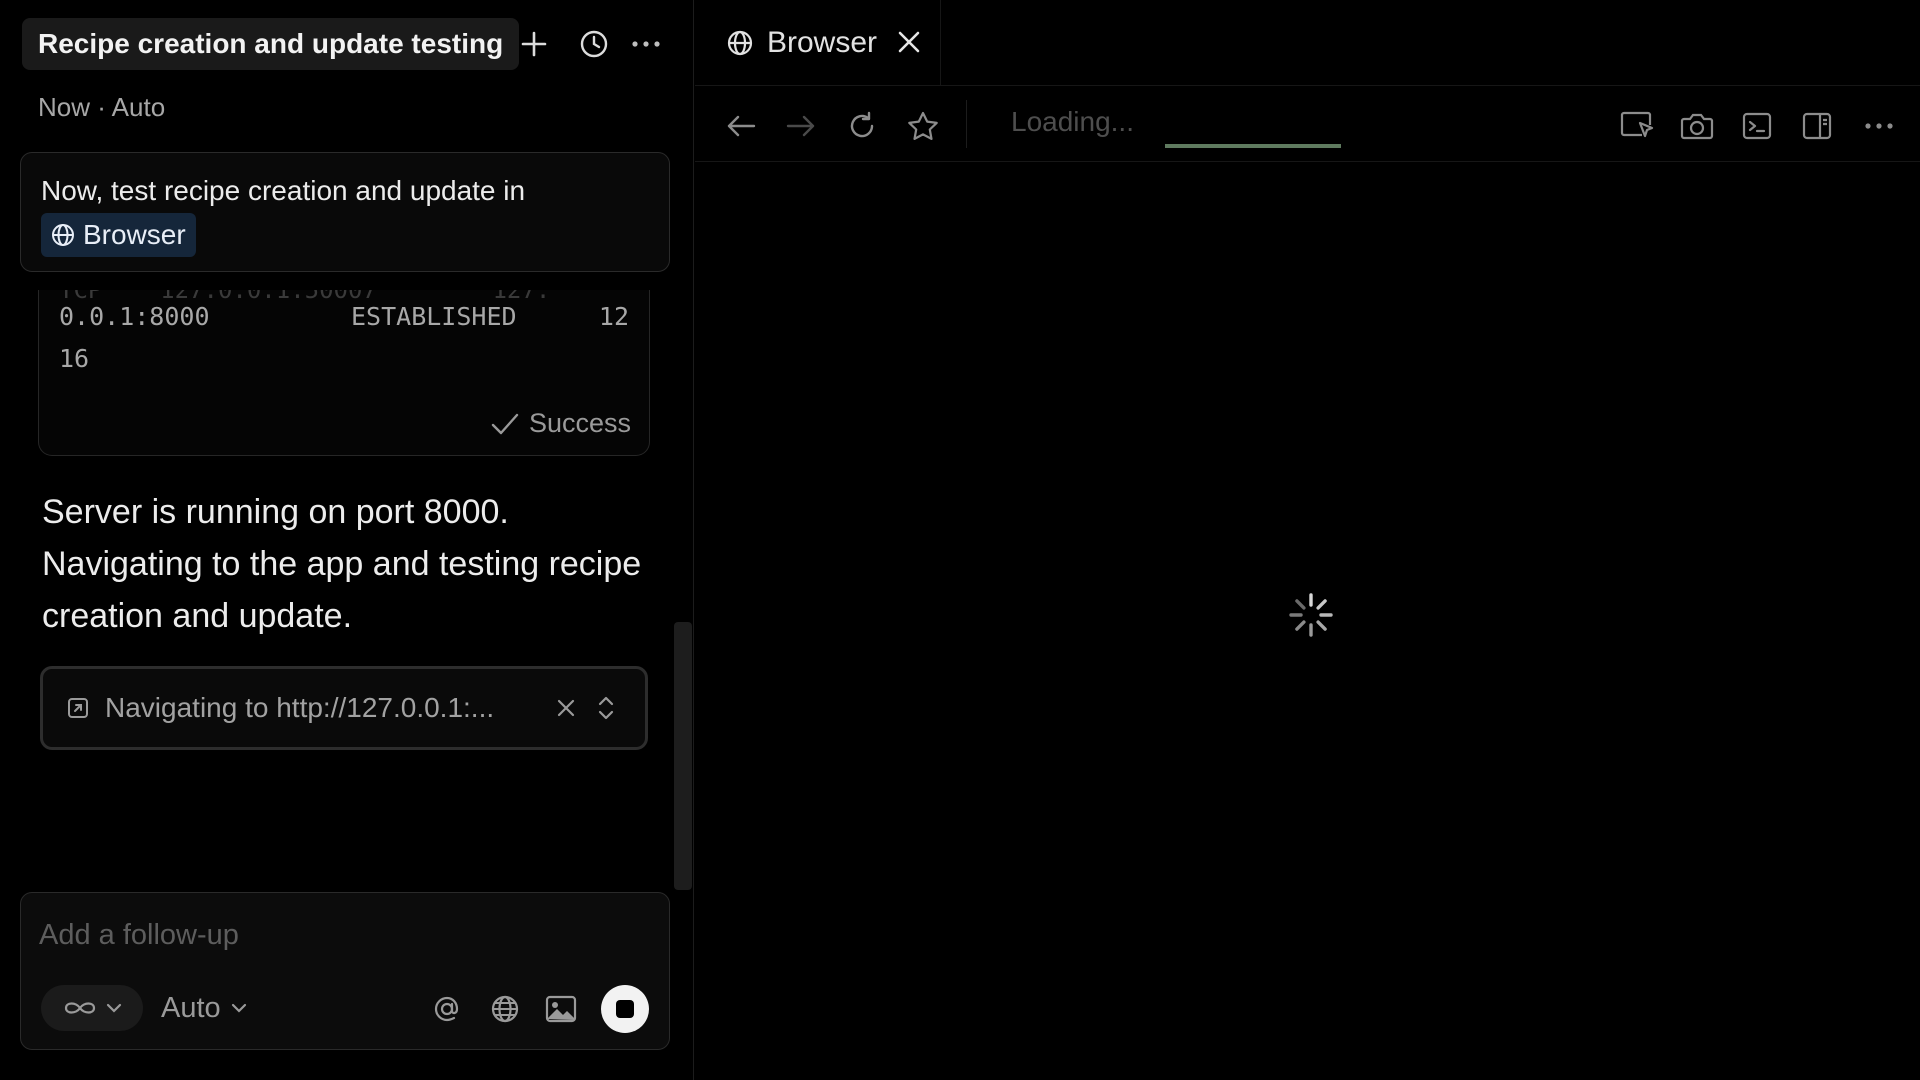 The width and height of the screenshot is (1920, 1080). I want to click on browser-chip-label: Browser, so click(134, 234).